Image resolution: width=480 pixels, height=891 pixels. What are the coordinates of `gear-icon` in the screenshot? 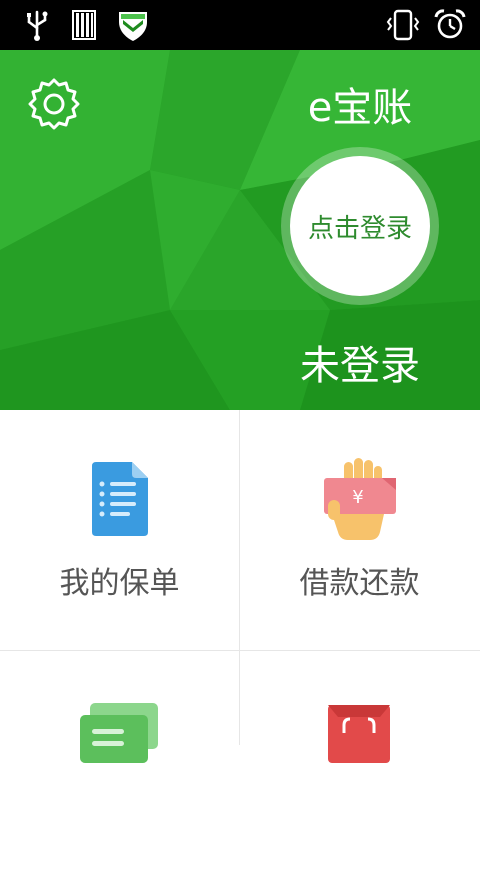 It's located at (54, 104).